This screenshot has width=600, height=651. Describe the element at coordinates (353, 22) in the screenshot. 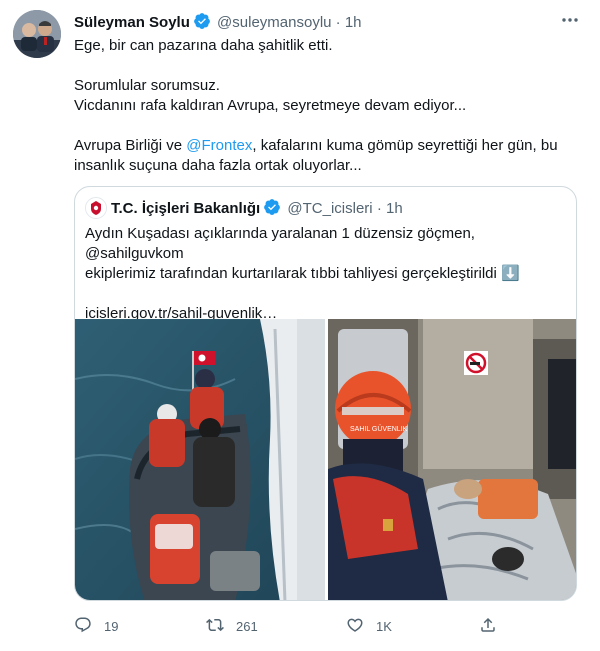

I see `tweet-time: 1h` at that location.